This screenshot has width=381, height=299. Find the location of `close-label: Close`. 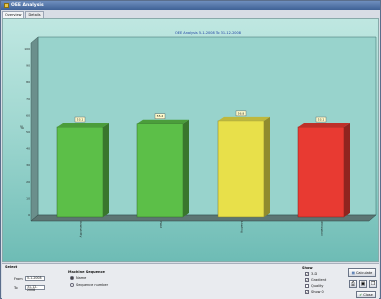

close-label: Close is located at coordinates (368, 294).